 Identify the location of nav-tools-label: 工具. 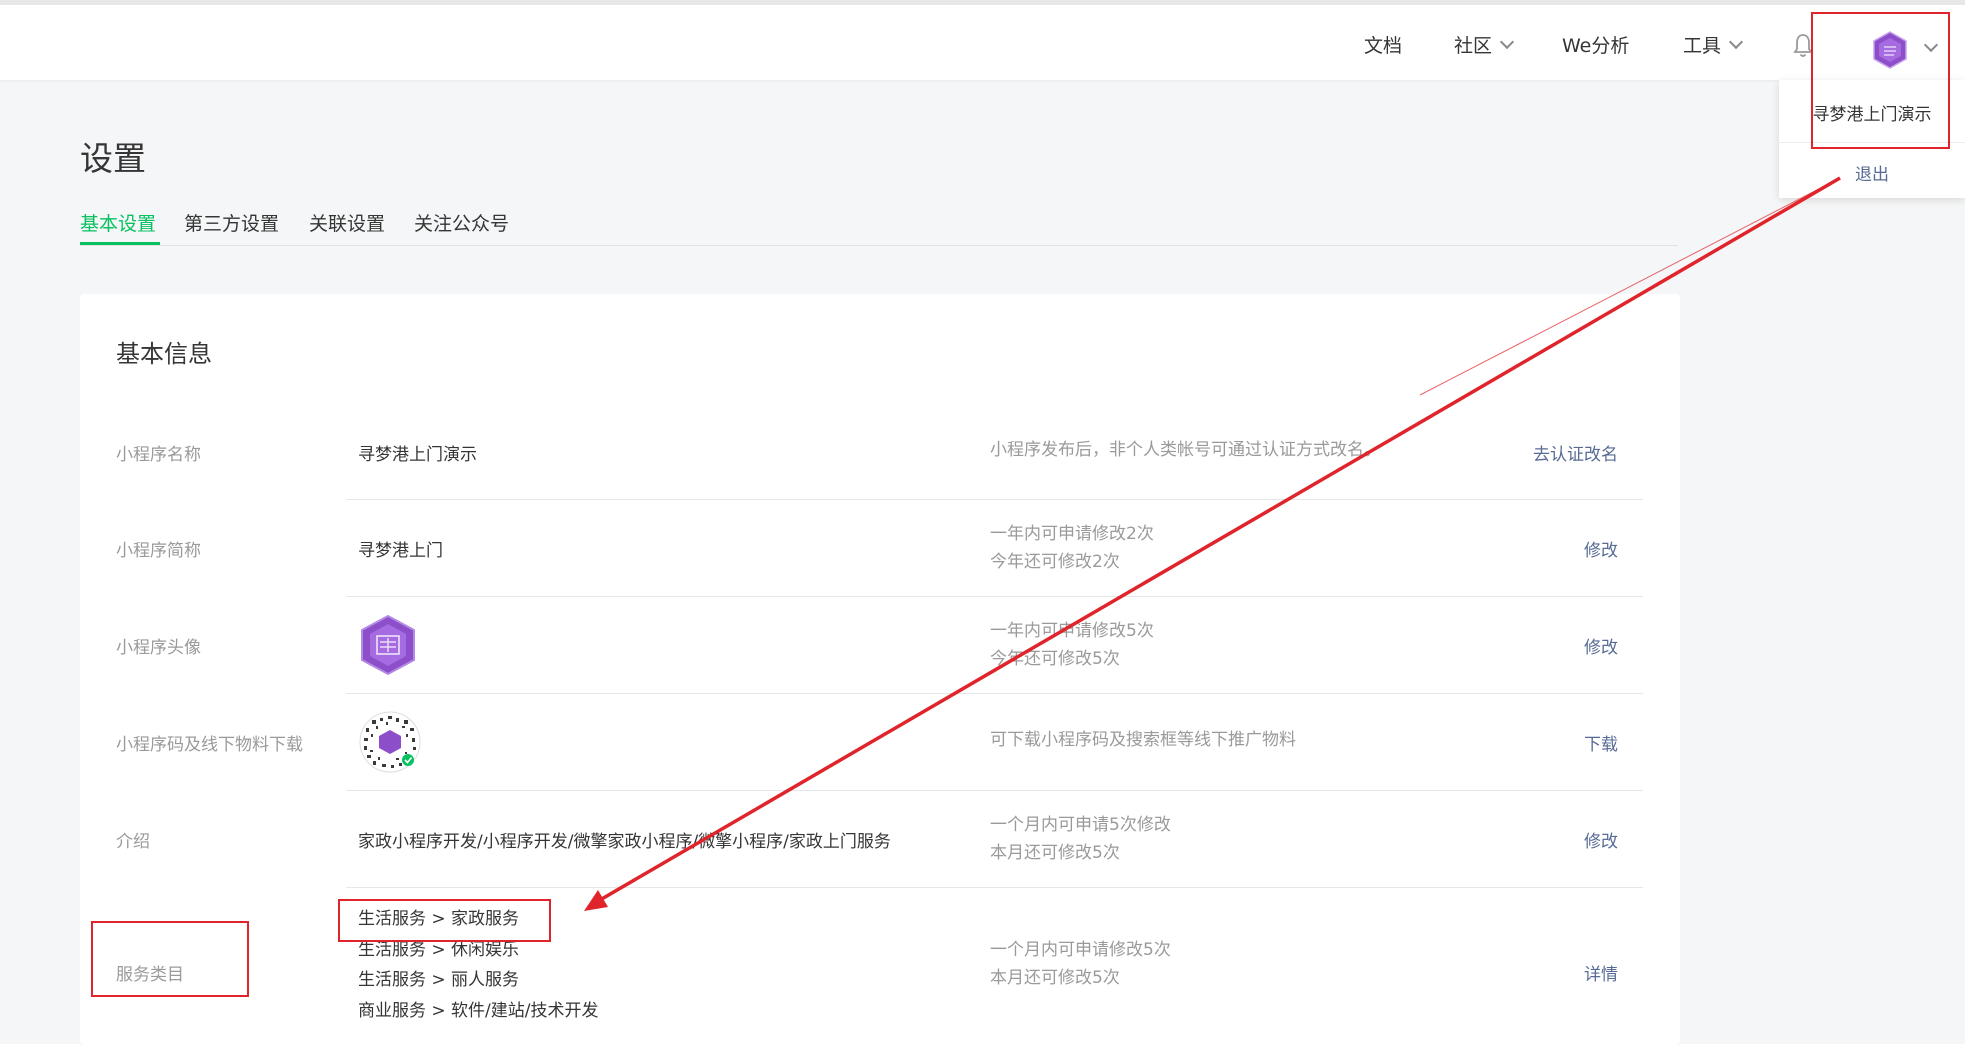
(1702, 46).